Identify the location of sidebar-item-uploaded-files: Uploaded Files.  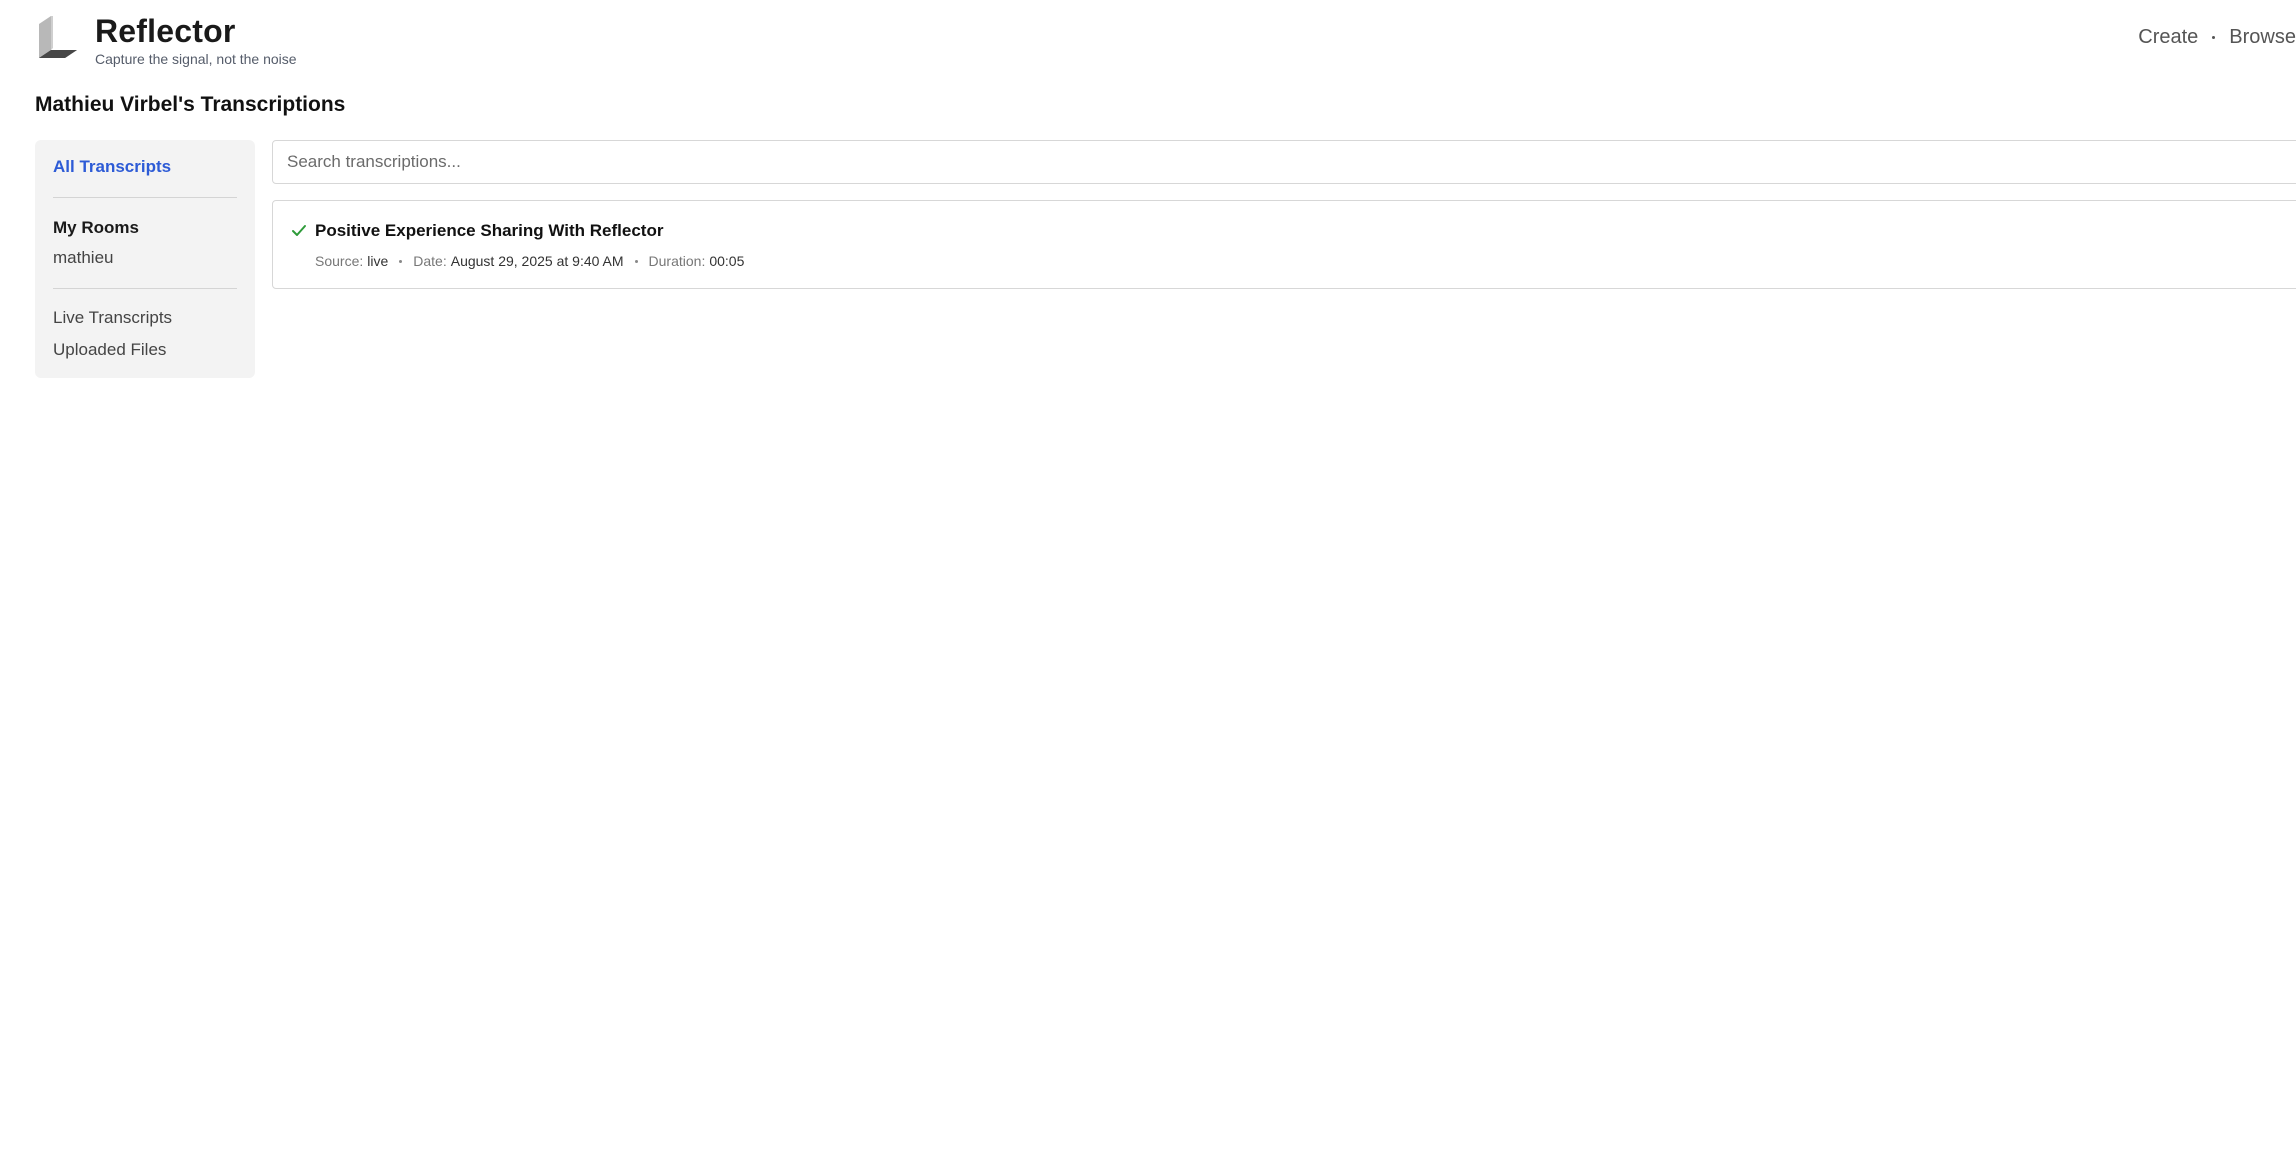
(109, 350).